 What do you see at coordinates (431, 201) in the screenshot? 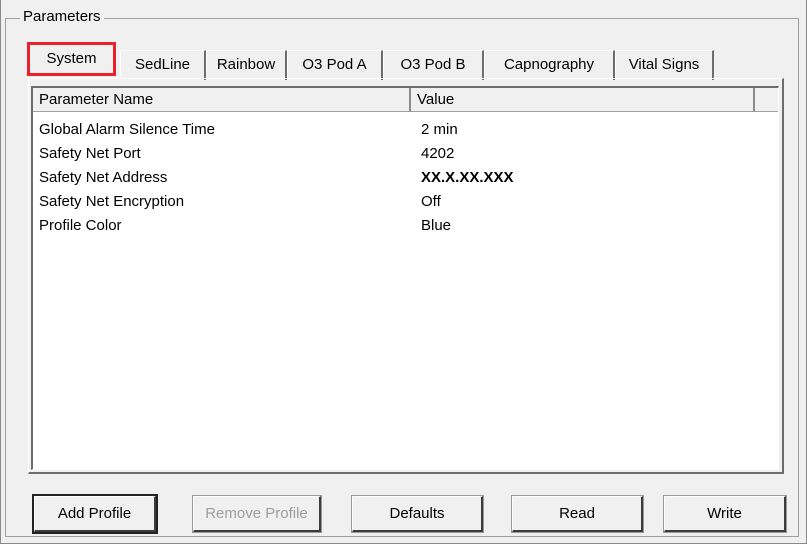
I see `parameter-value: Off` at bounding box center [431, 201].